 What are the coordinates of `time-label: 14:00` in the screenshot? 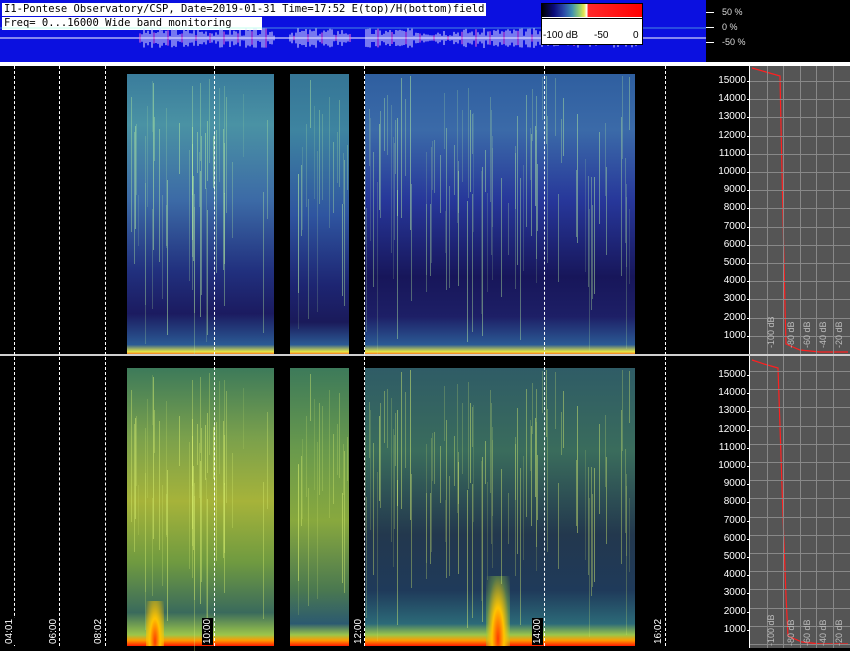 It's located at (537, 631).